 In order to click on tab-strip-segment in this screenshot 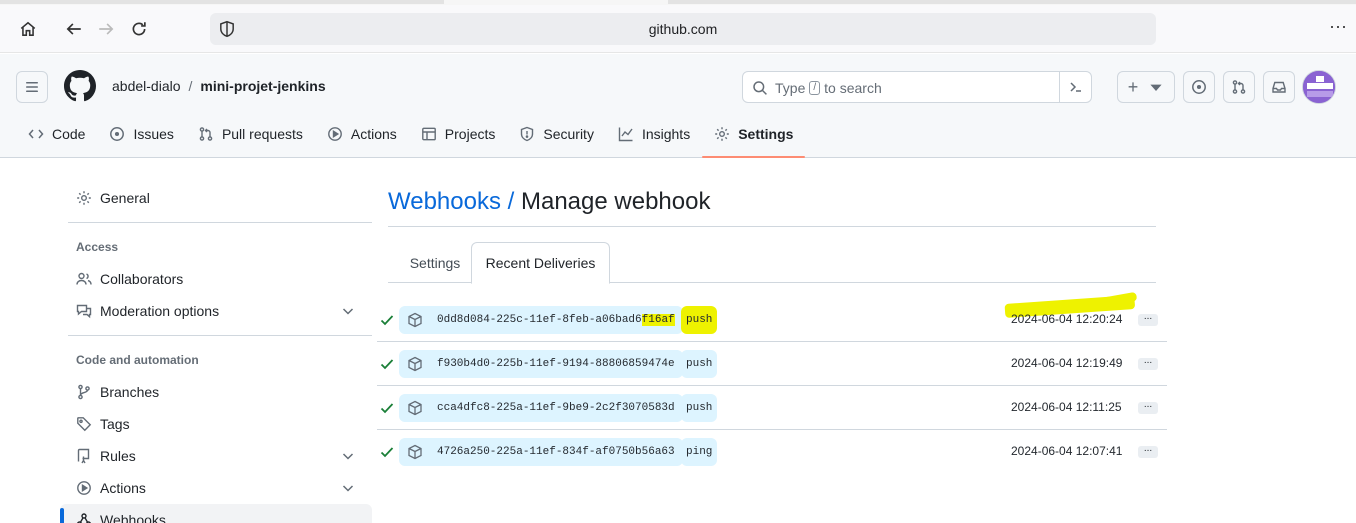, I will do `click(1012, 2)`.